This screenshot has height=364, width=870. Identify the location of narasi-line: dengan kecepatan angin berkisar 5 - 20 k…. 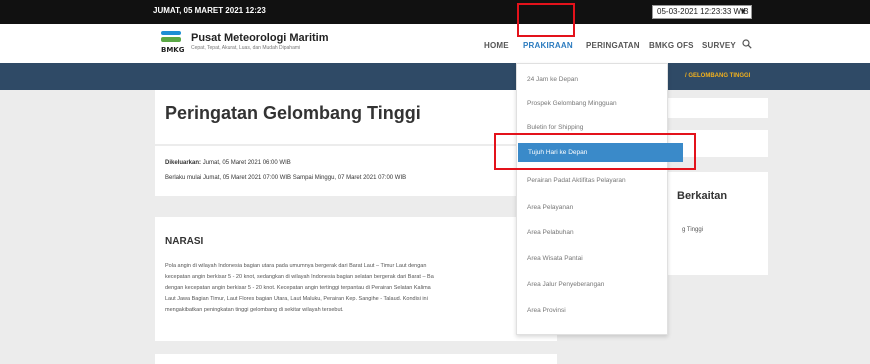
(298, 288).